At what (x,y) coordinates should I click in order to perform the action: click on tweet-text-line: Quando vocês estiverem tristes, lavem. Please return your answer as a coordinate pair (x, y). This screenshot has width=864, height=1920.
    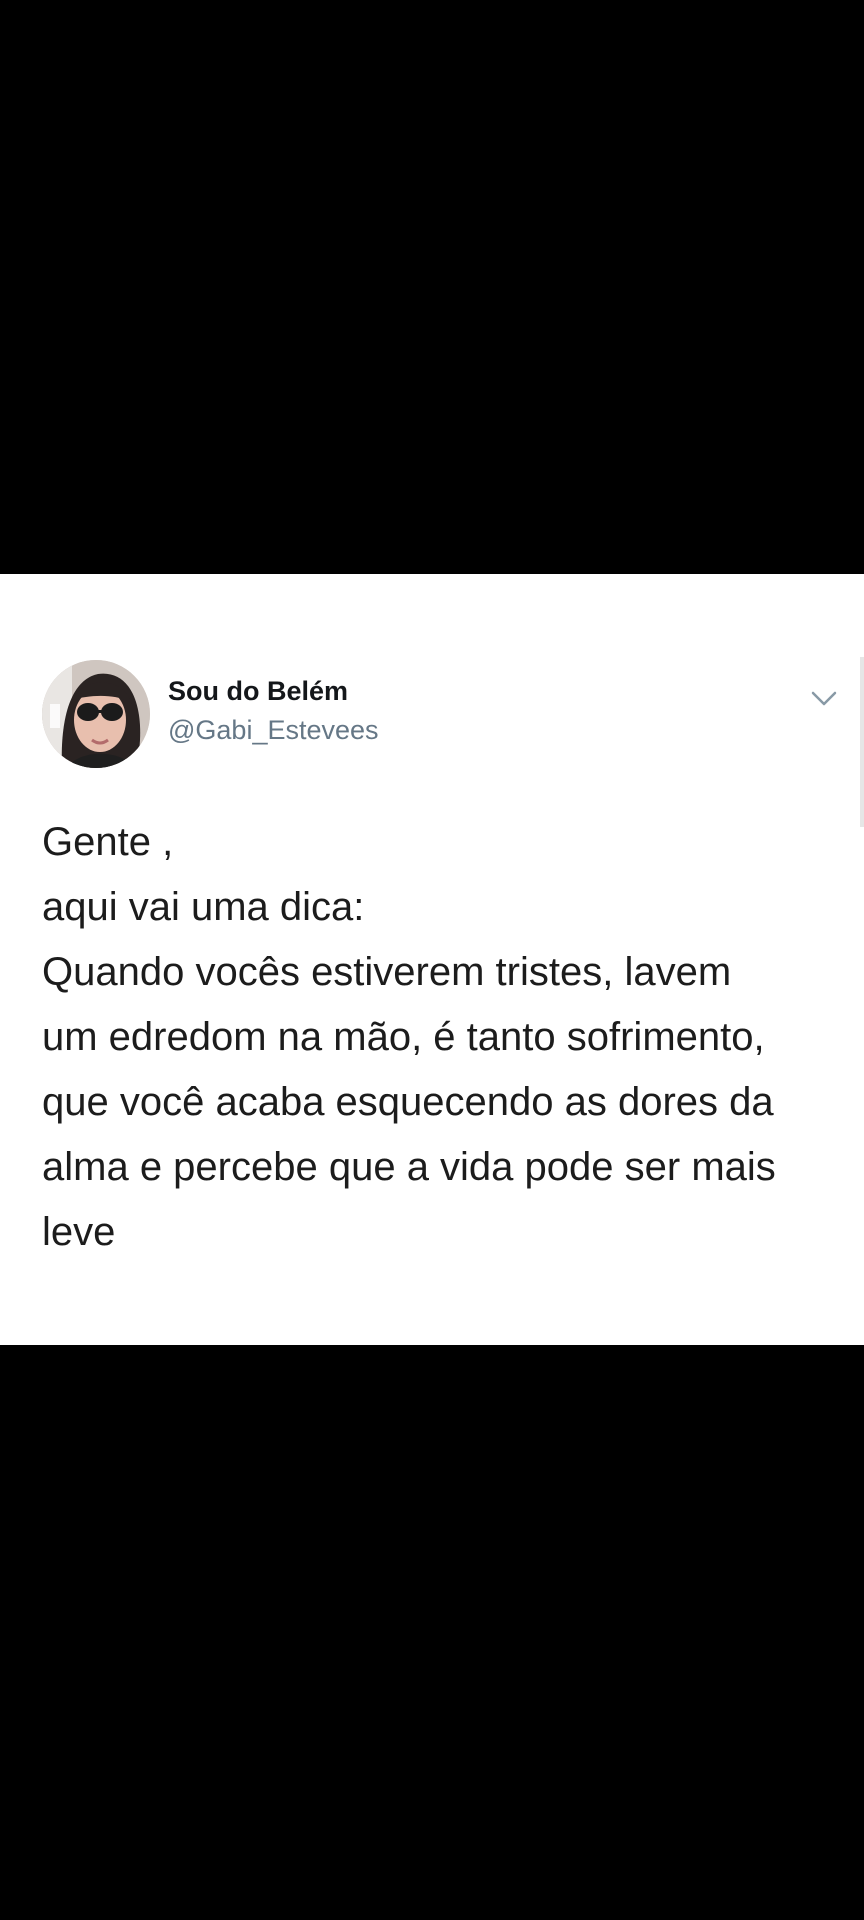
    Looking at the image, I should click on (387, 972).